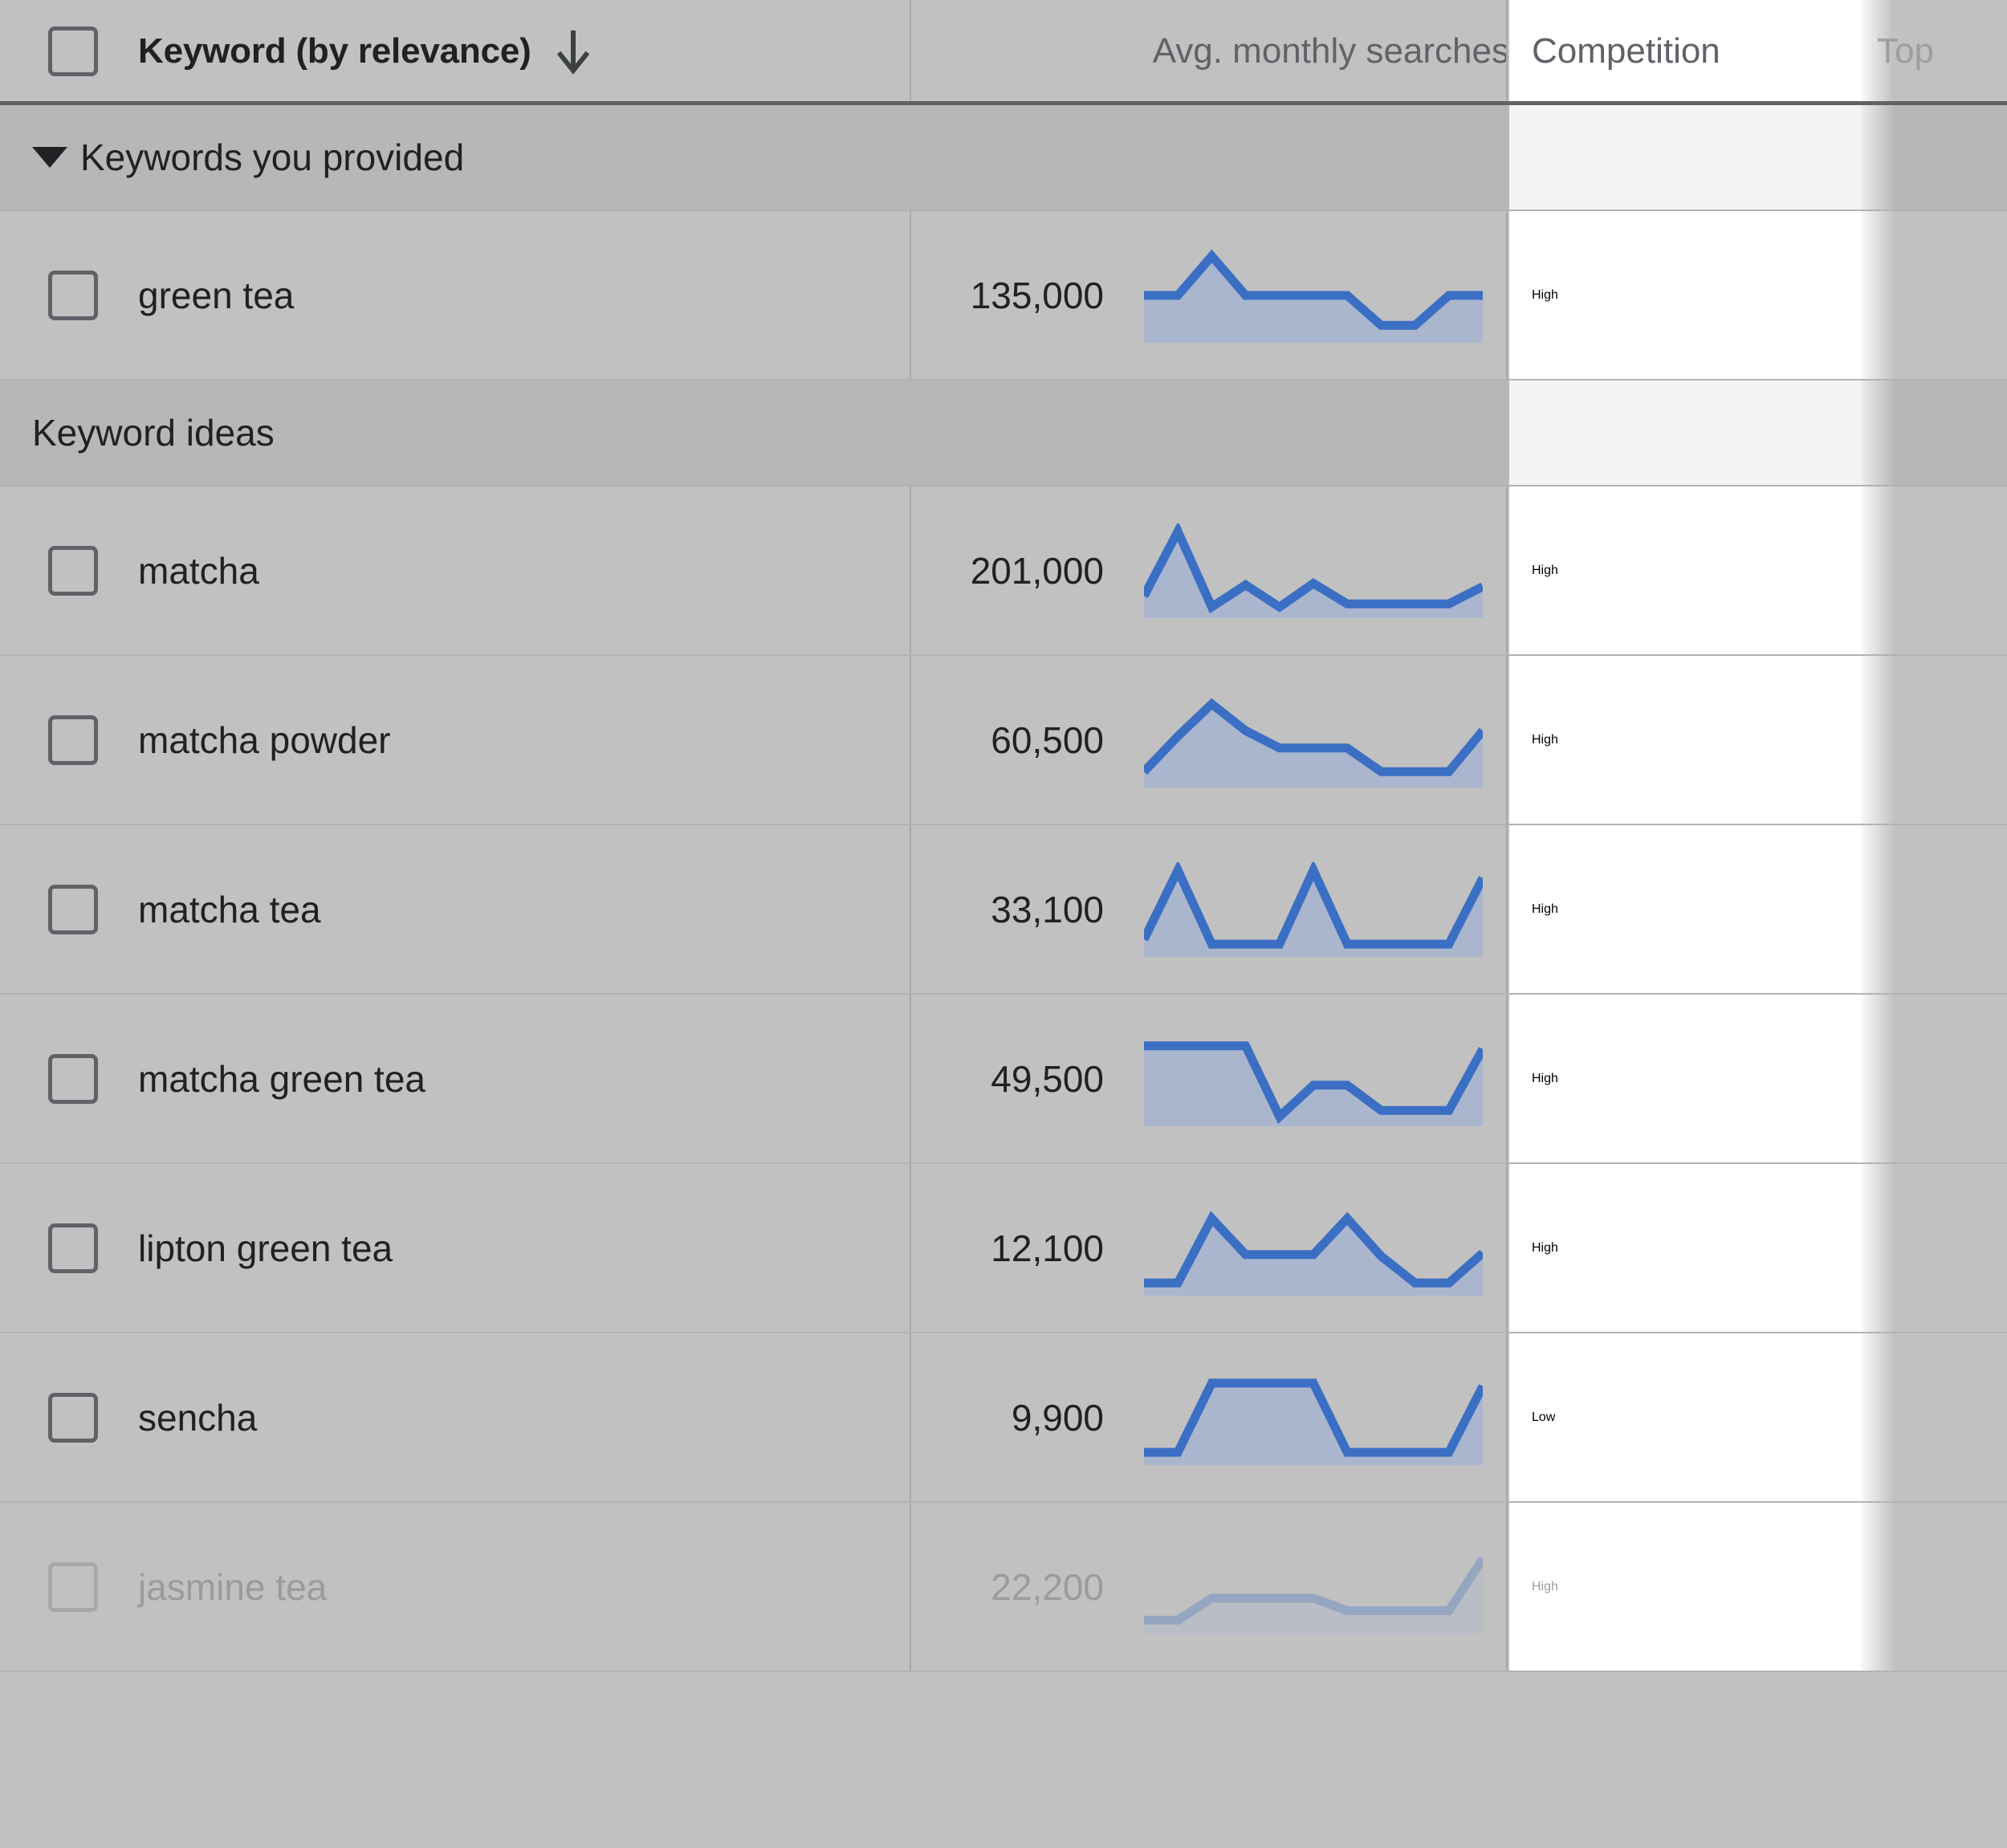  Describe the element at coordinates (1878, 433) in the screenshot. I see `competition-cell-group-fade` at that location.